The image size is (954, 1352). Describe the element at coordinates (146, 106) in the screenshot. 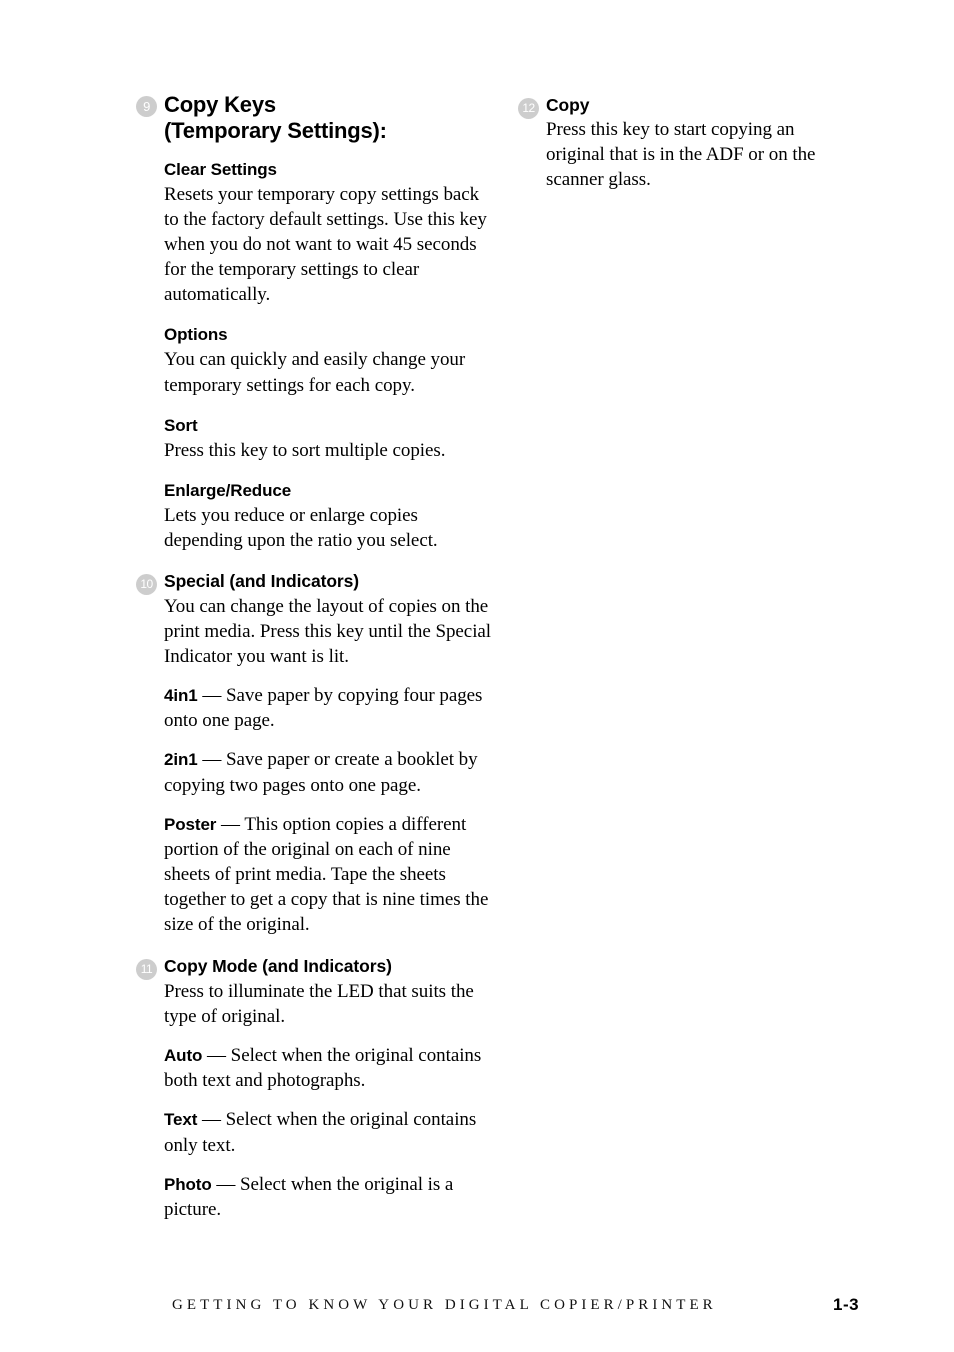

I see `step-number-badge-9: 9` at that location.